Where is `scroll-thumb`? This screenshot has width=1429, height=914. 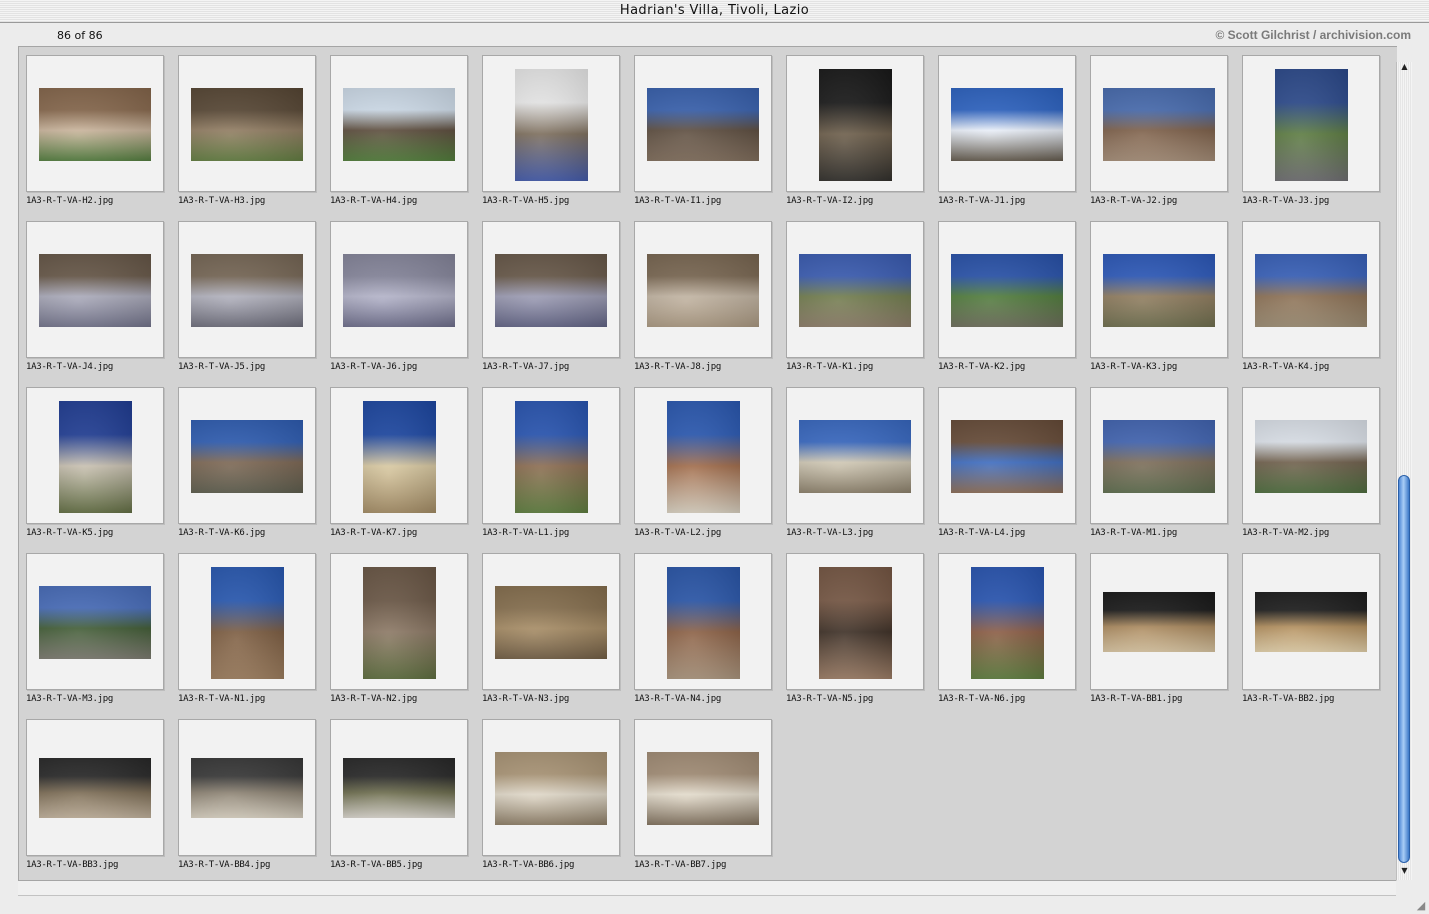 scroll-thumb is located at coordinates (1404, 669).